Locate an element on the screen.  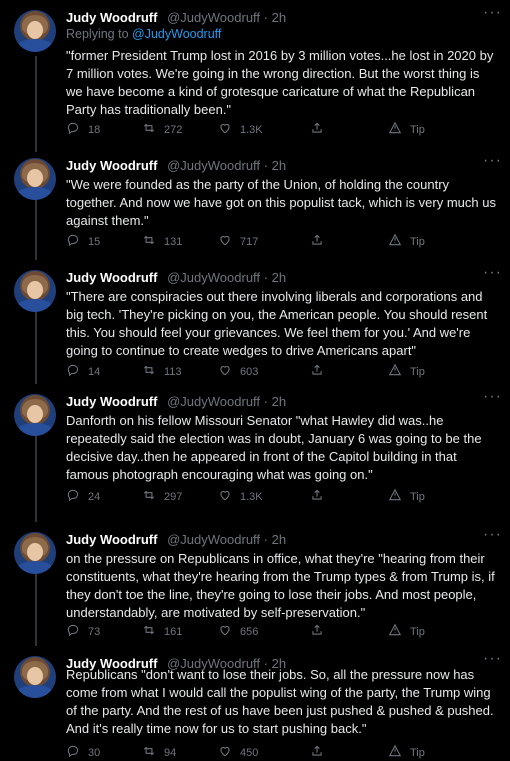
reply-button: 73 is located at coordinates (83, 631).